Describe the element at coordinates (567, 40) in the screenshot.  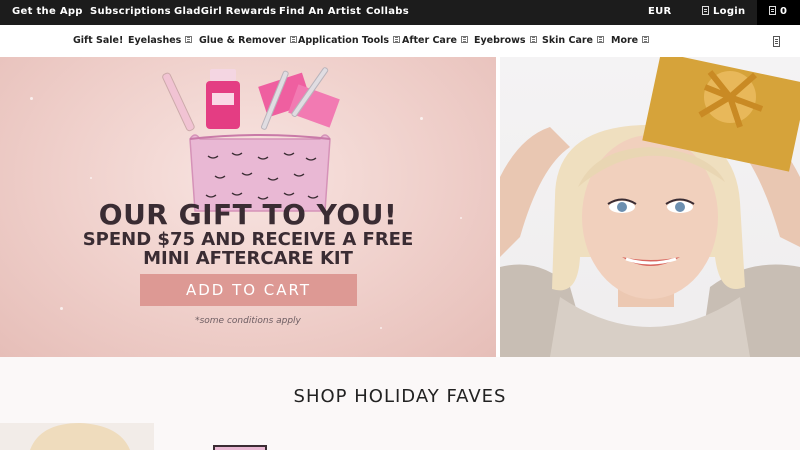
I see `nav-label: Skin Care` at that location.